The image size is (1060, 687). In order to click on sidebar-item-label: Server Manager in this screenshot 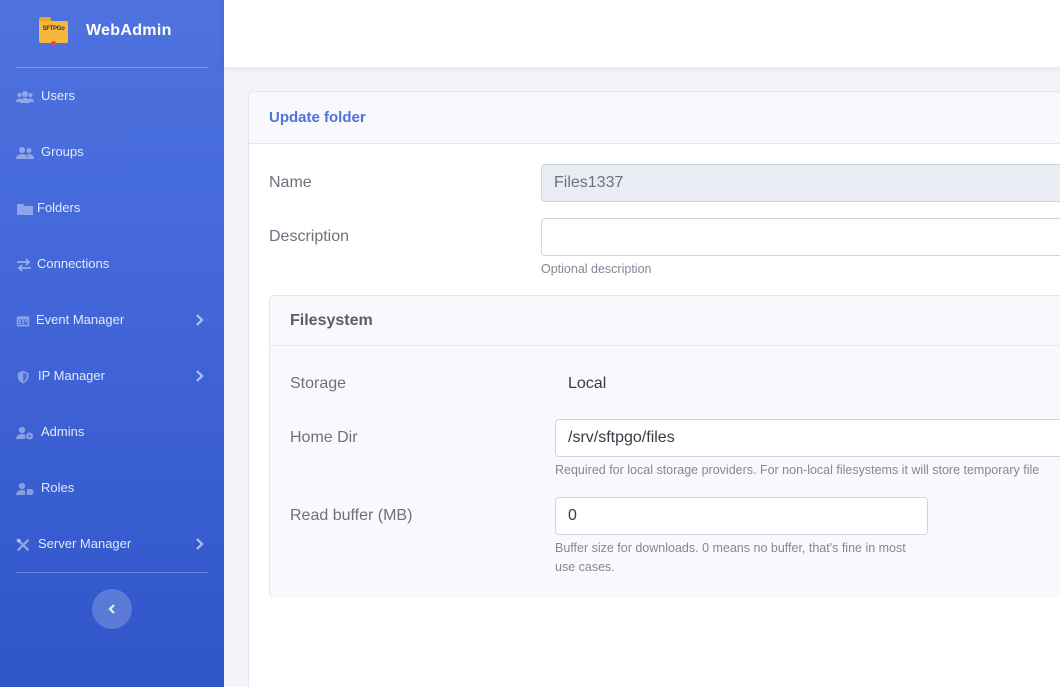, I will do `click(85, 543)`.